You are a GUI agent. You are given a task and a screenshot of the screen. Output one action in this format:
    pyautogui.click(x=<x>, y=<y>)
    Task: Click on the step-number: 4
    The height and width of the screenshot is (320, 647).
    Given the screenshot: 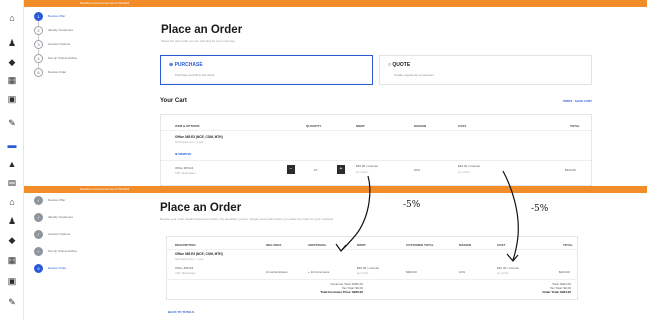 What is the action you would take?
    pyautogui.click(x=38, y=58)
    